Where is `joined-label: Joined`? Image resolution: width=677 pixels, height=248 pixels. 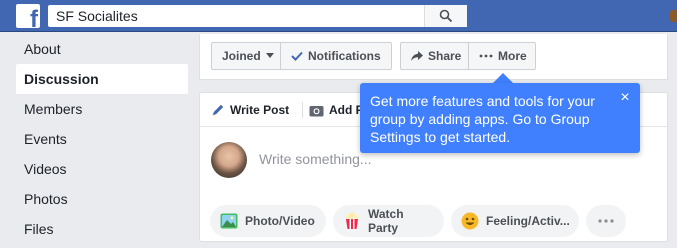 joined-label: Joined is located at coordinates (241, 56).